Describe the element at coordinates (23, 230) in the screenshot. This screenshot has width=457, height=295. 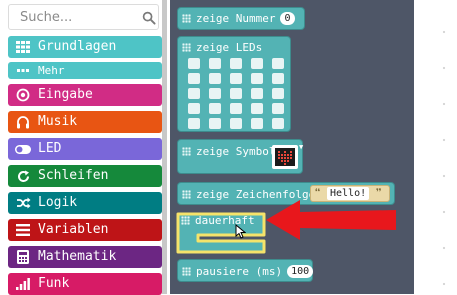
I see `list-icon` at that location.